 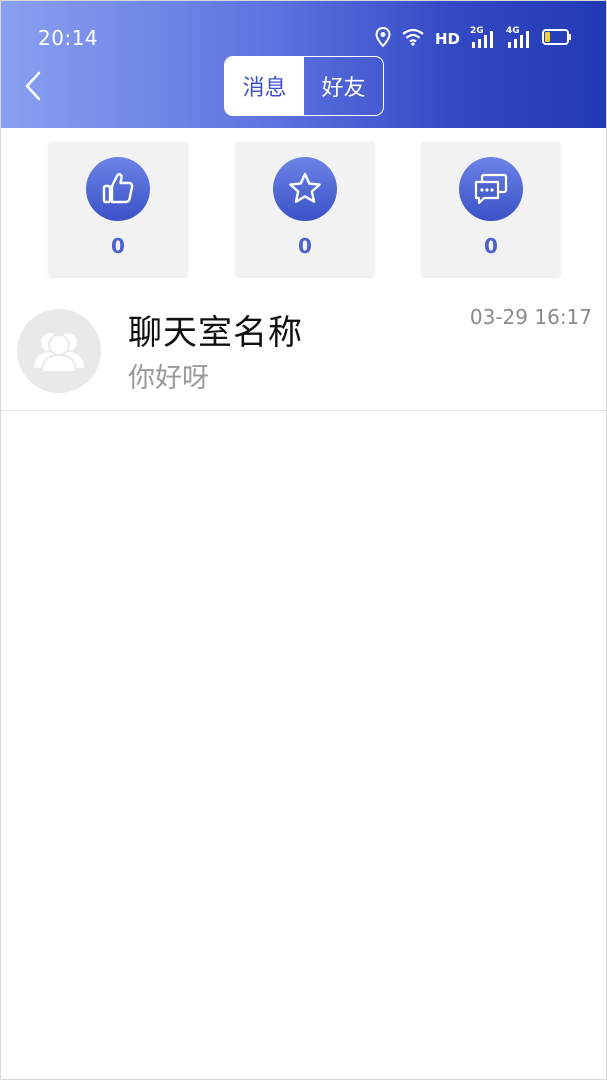 I want to click on signal-2g-icon: 2G, so click(x=483, y=38).